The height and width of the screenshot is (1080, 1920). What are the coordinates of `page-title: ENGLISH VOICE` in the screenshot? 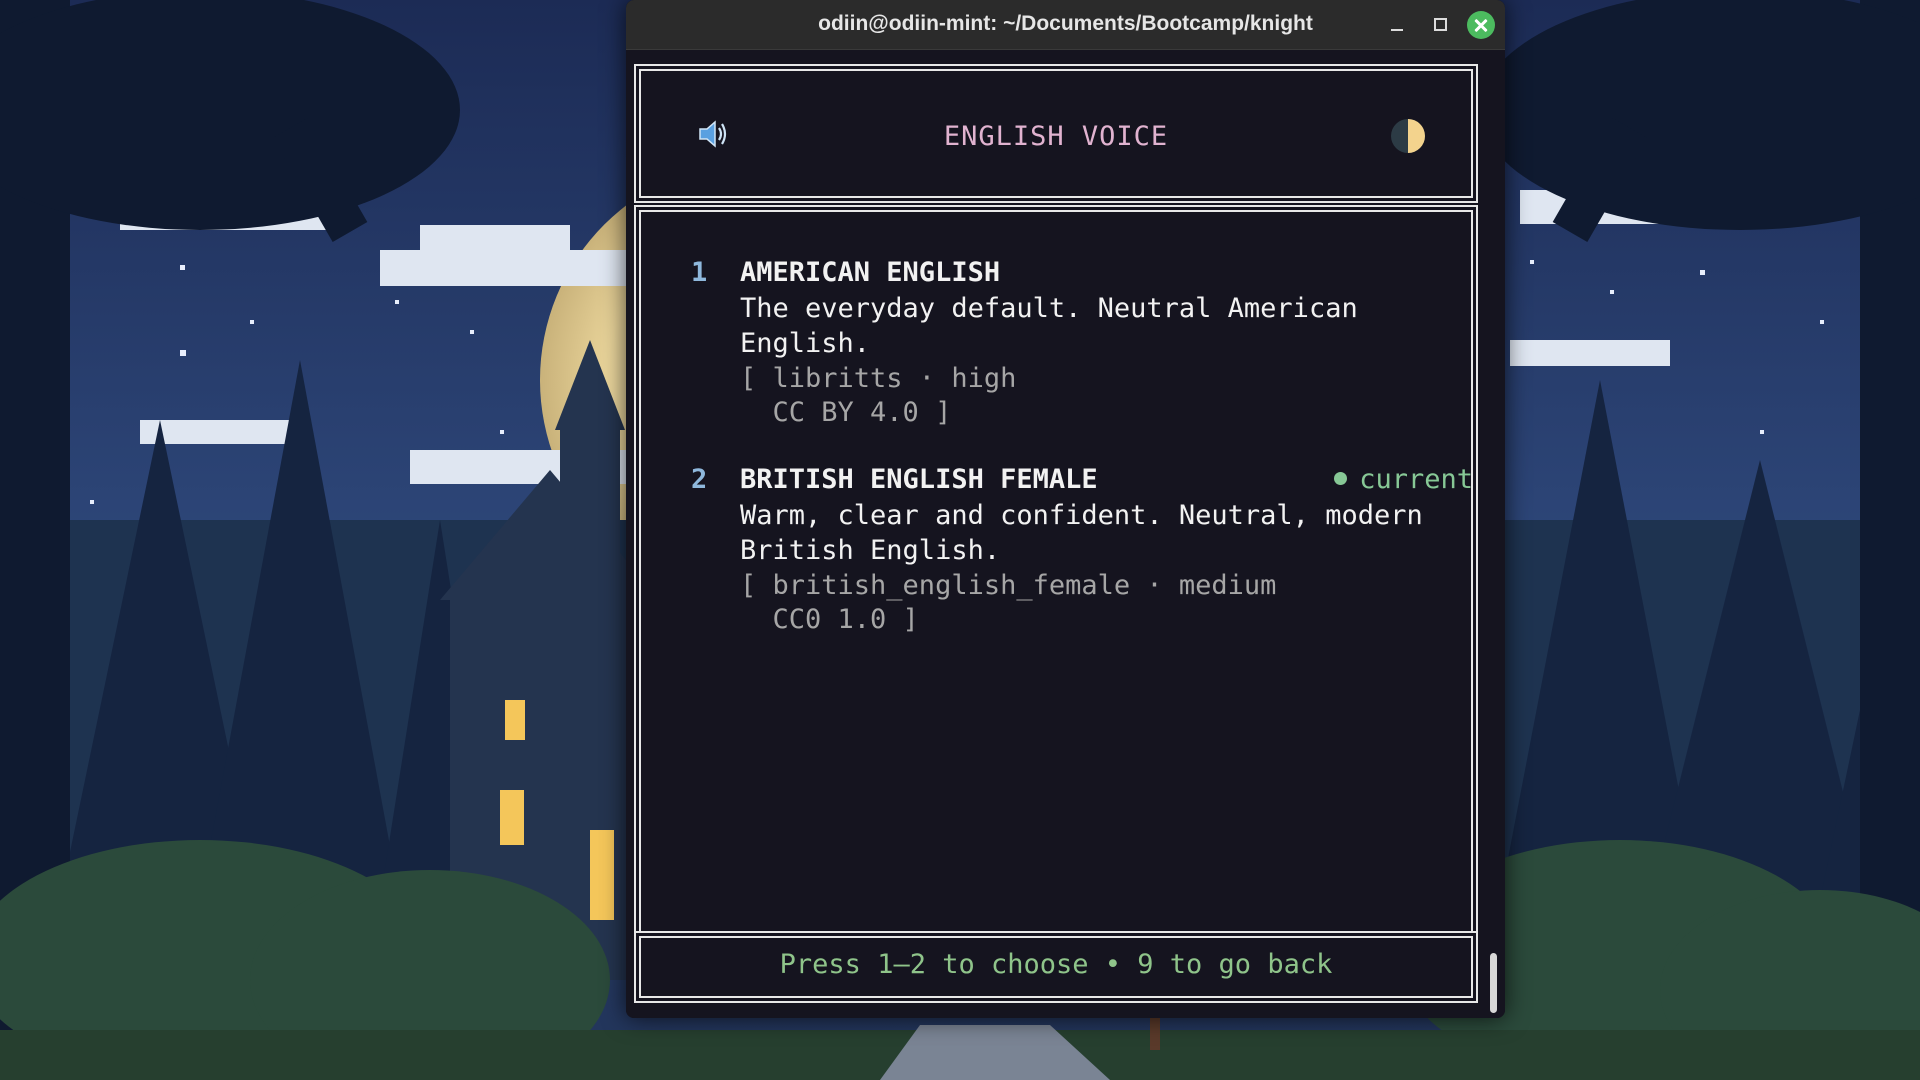 It's located at (1056, 136).